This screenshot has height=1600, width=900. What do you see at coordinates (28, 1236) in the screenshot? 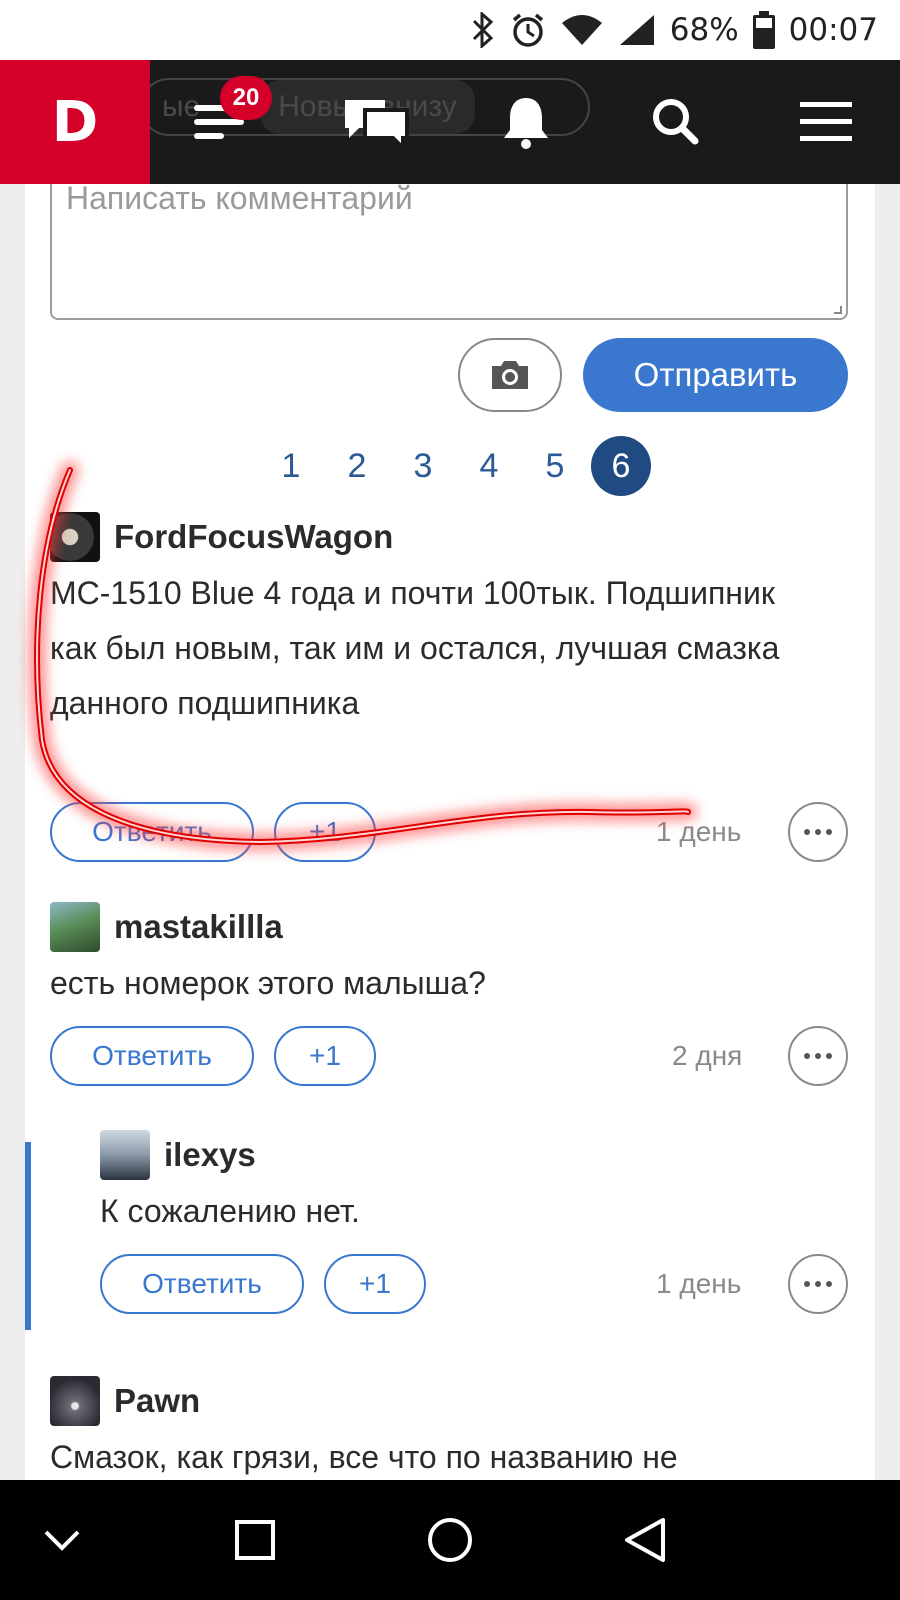
I see `reply-thread-indicator` at bounding box center [28, 1236].